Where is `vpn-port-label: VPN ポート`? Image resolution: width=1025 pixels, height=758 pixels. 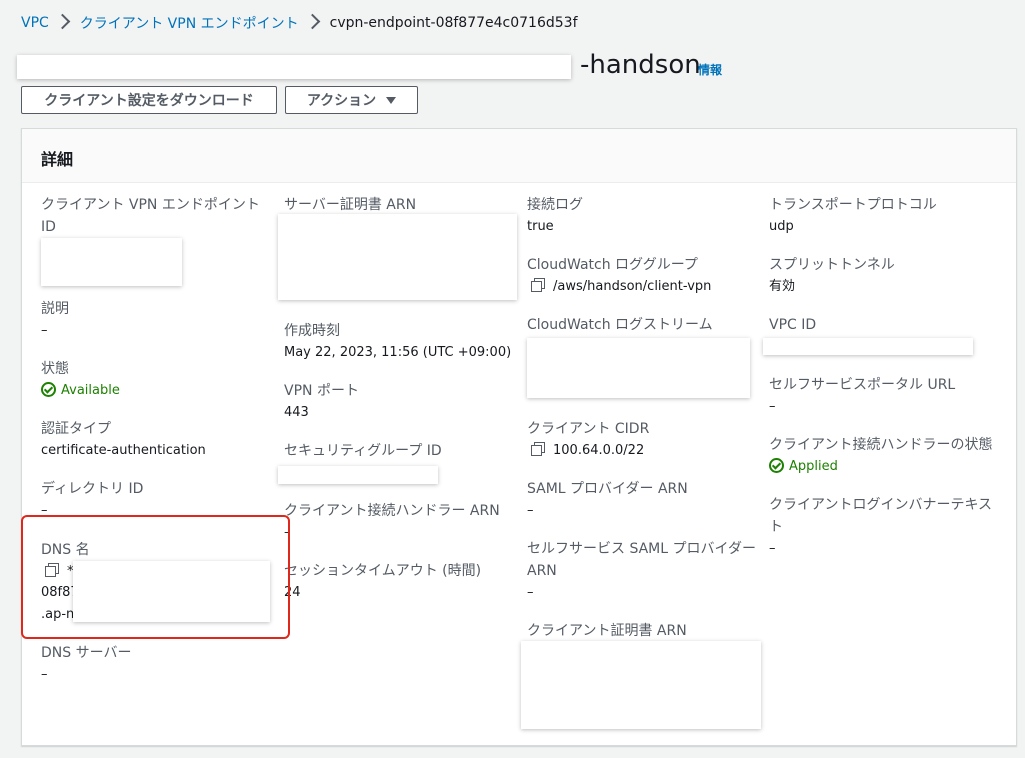
vpn-port-label: VPN ポート is located at coordinates (321, 391).